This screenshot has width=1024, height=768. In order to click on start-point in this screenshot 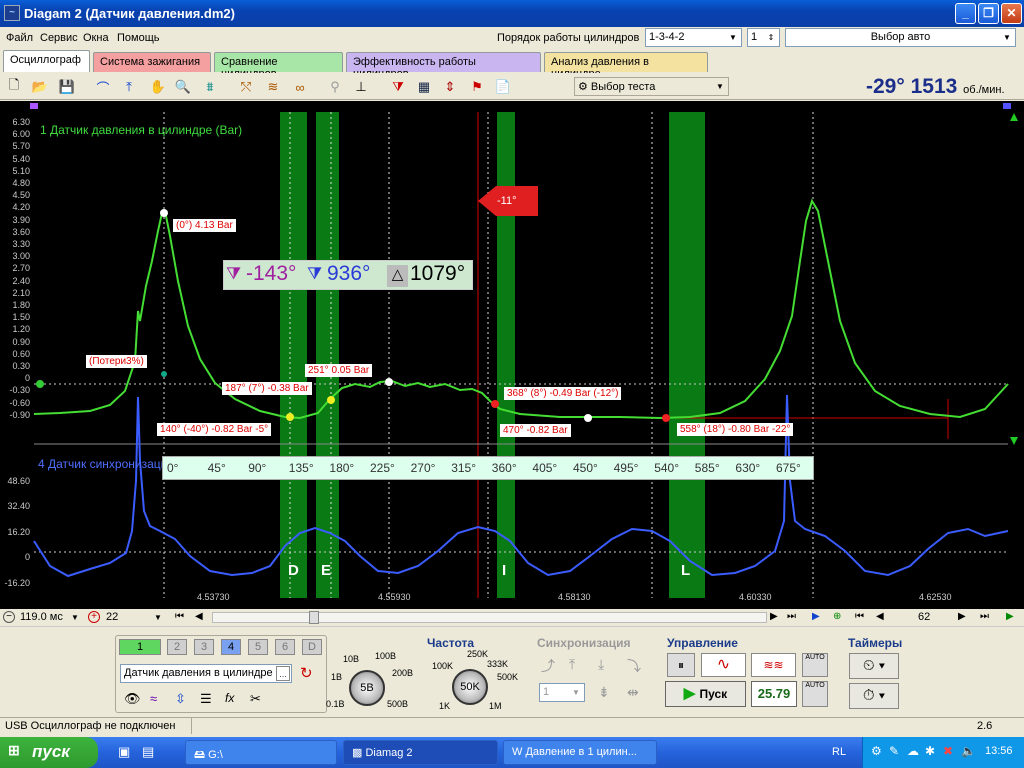, I will do `click(40, 384)`.